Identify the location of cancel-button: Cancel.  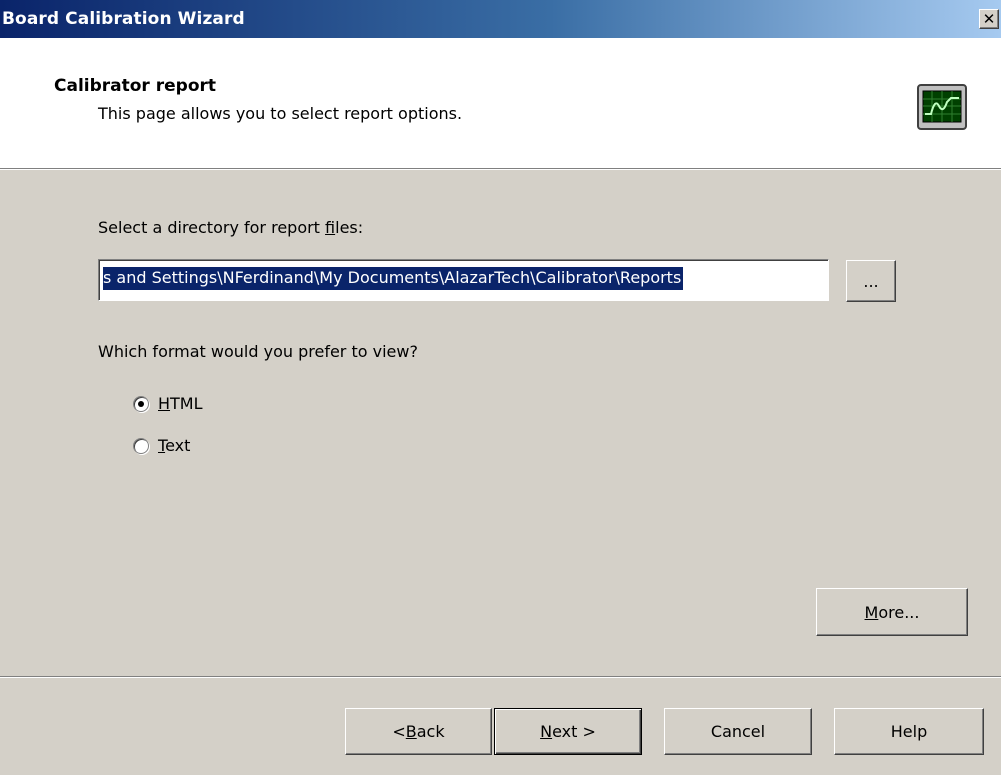
(738, 731).